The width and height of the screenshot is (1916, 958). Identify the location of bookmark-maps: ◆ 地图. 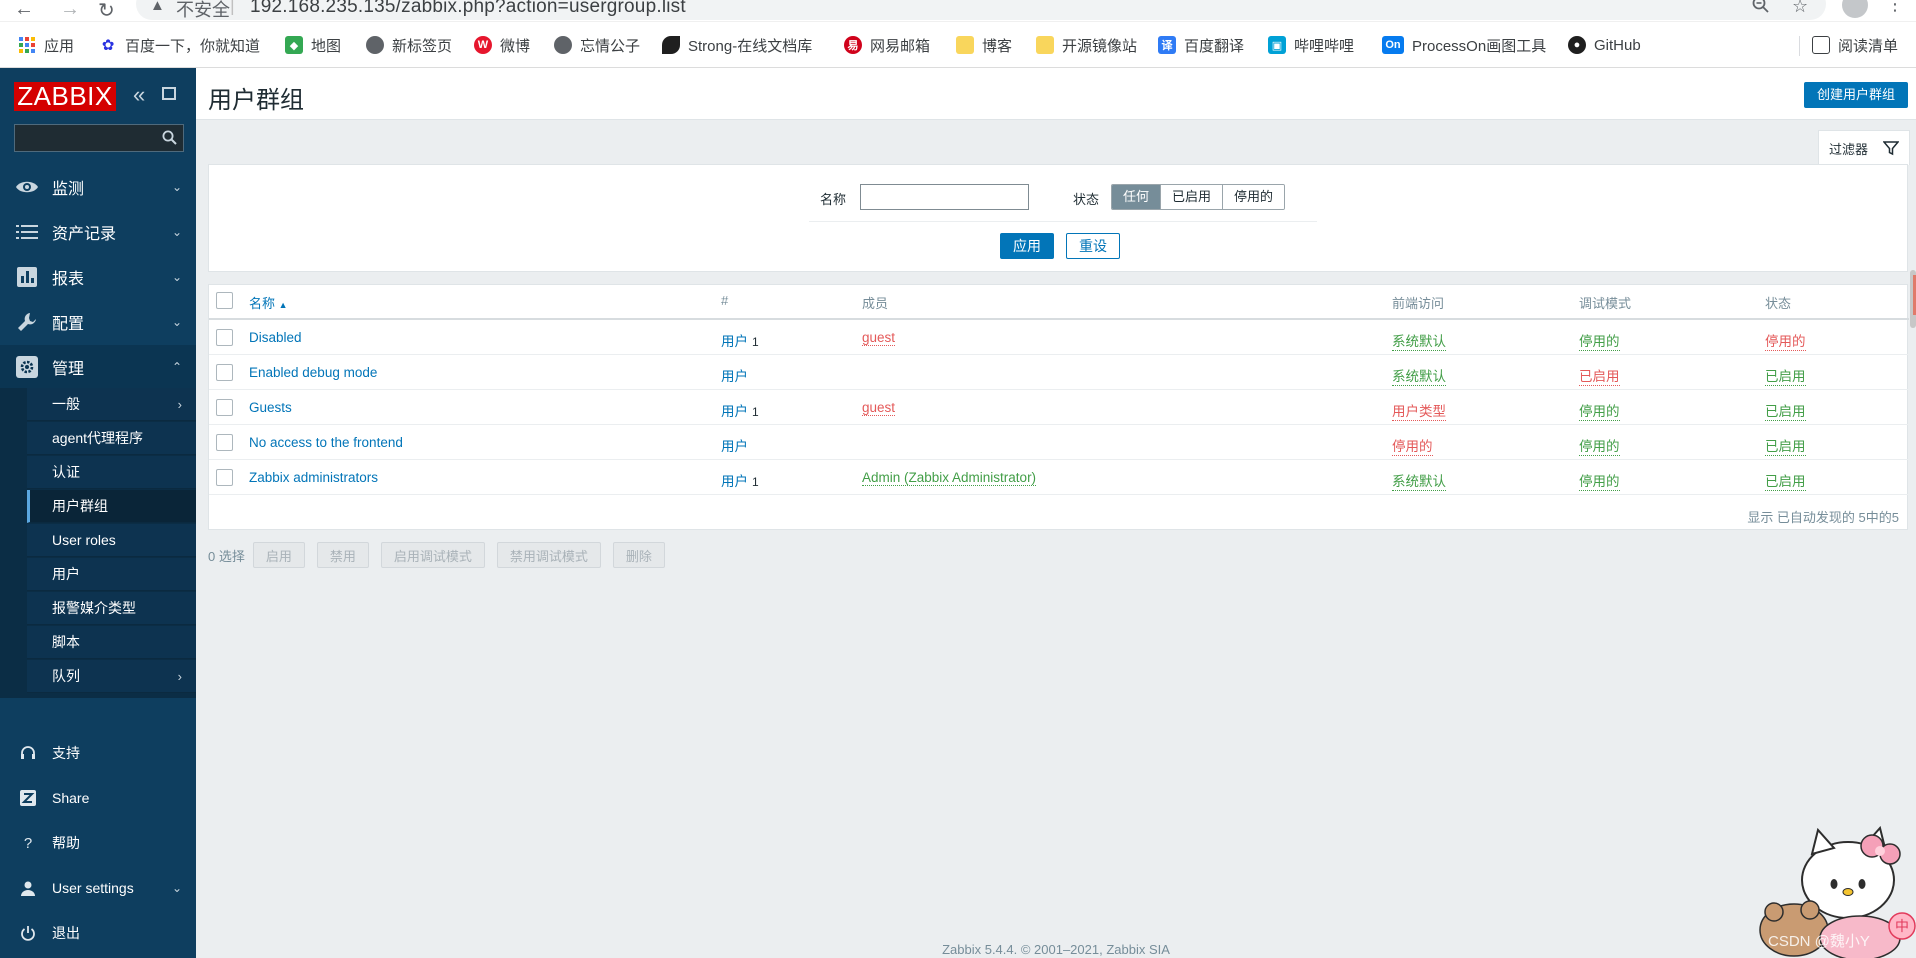
(313, 45).